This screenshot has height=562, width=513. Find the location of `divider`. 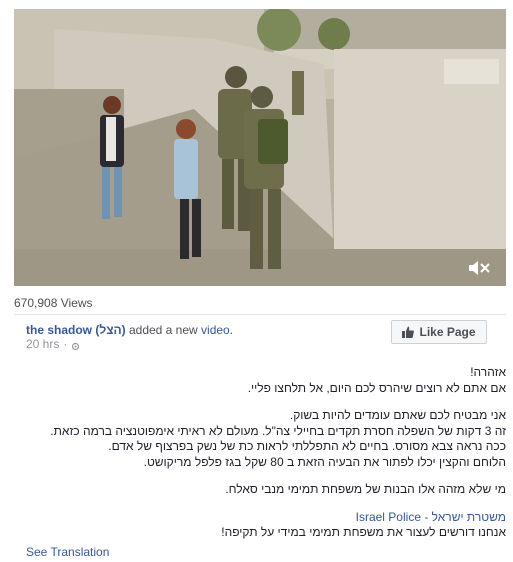

divider is located at coordinates (260, 314).